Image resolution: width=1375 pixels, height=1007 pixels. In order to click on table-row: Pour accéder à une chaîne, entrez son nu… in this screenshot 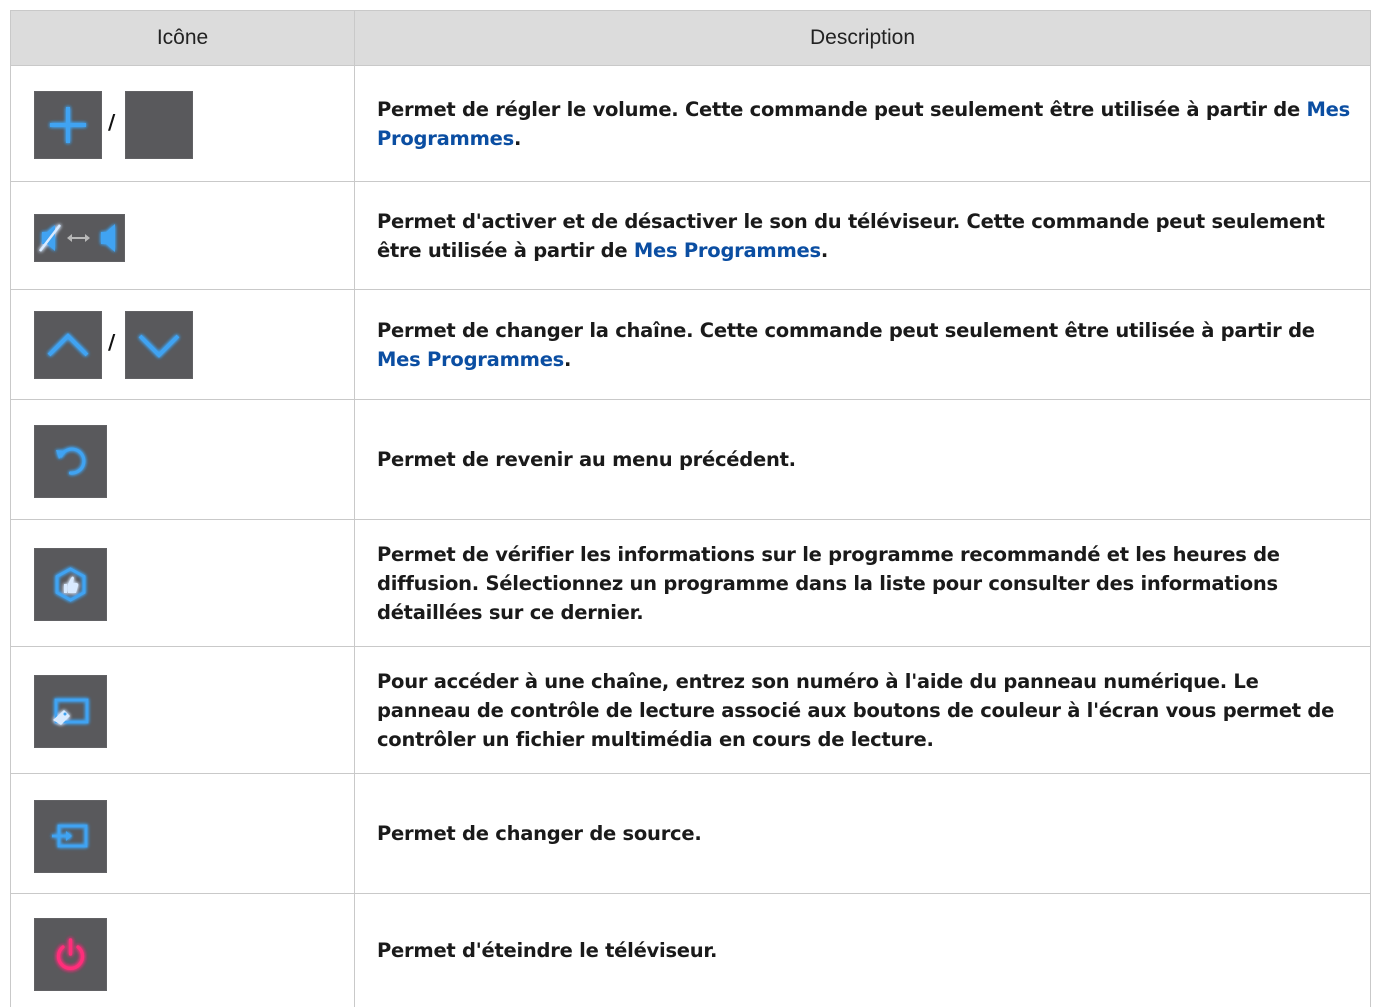, I will do `click(690, 710)`.